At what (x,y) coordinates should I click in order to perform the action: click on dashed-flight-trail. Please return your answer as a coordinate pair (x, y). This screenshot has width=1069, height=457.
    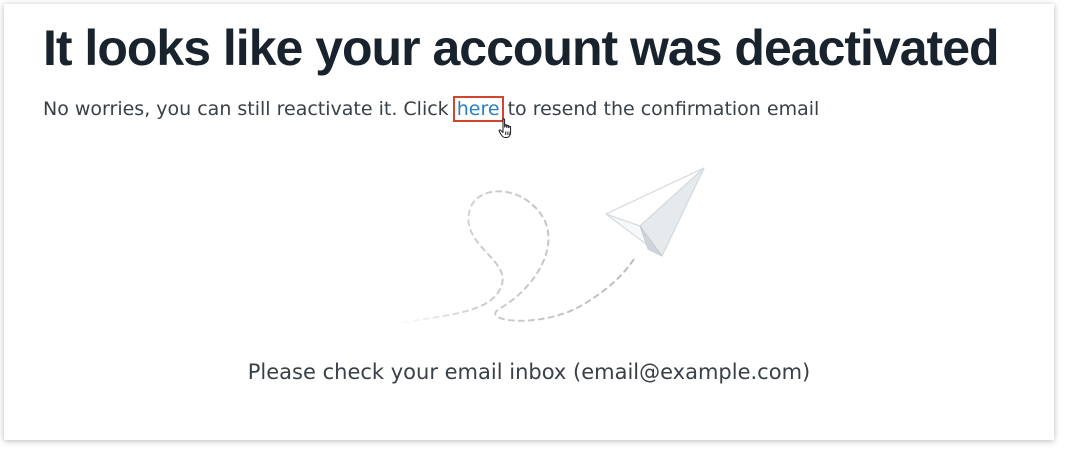
    Looking at the image, I should click on (514, 257).